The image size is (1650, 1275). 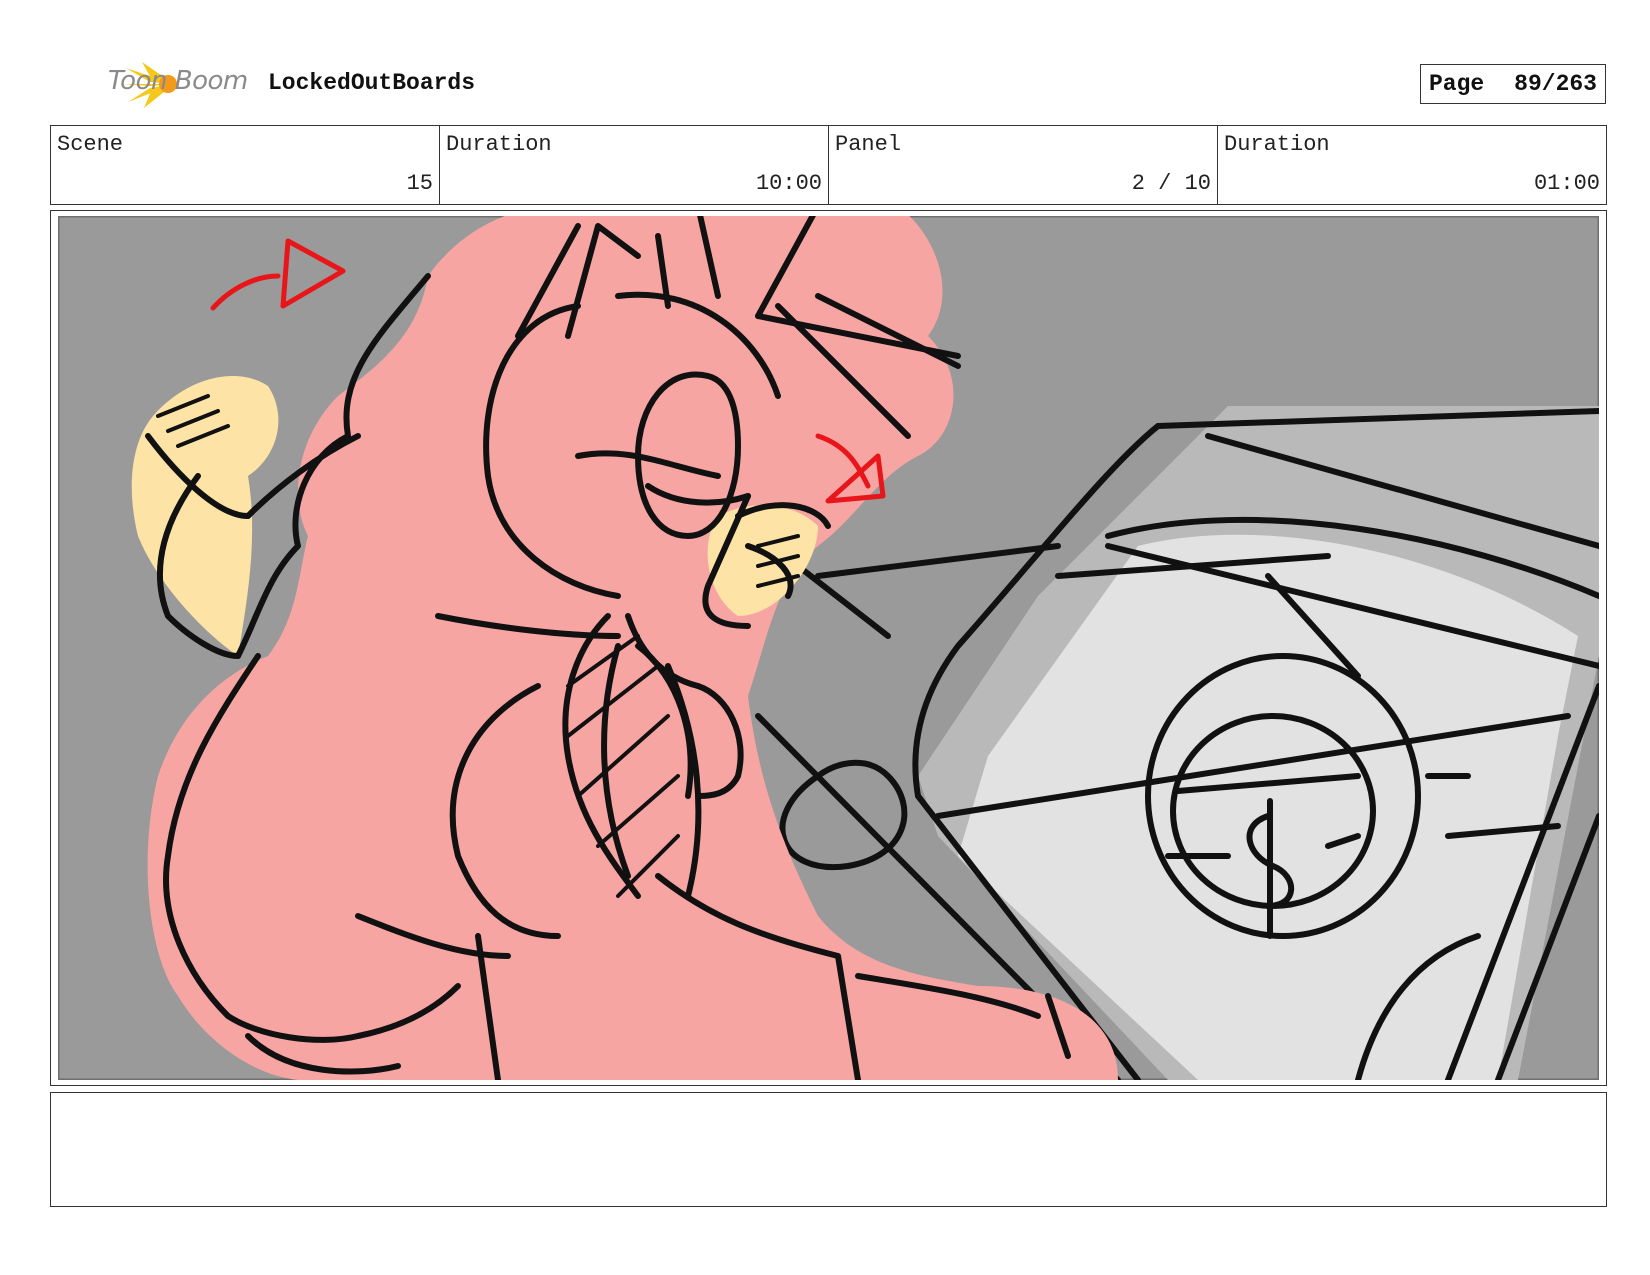 What do you see at coordinates (1457, 84) in the screenshot?
I see `page-label: Page` at bounding box center [1457, 84].